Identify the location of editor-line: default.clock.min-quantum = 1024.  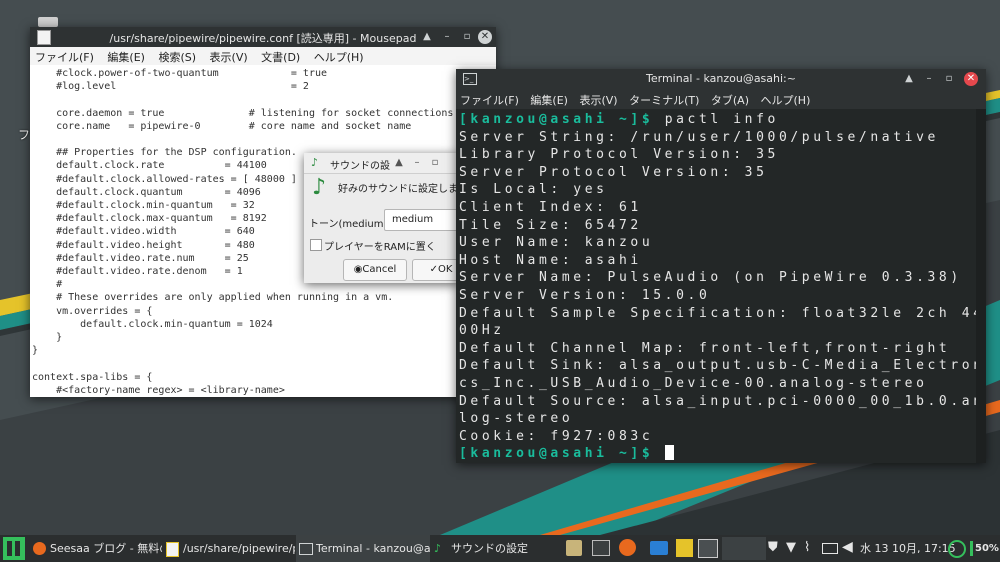
(264, 324).